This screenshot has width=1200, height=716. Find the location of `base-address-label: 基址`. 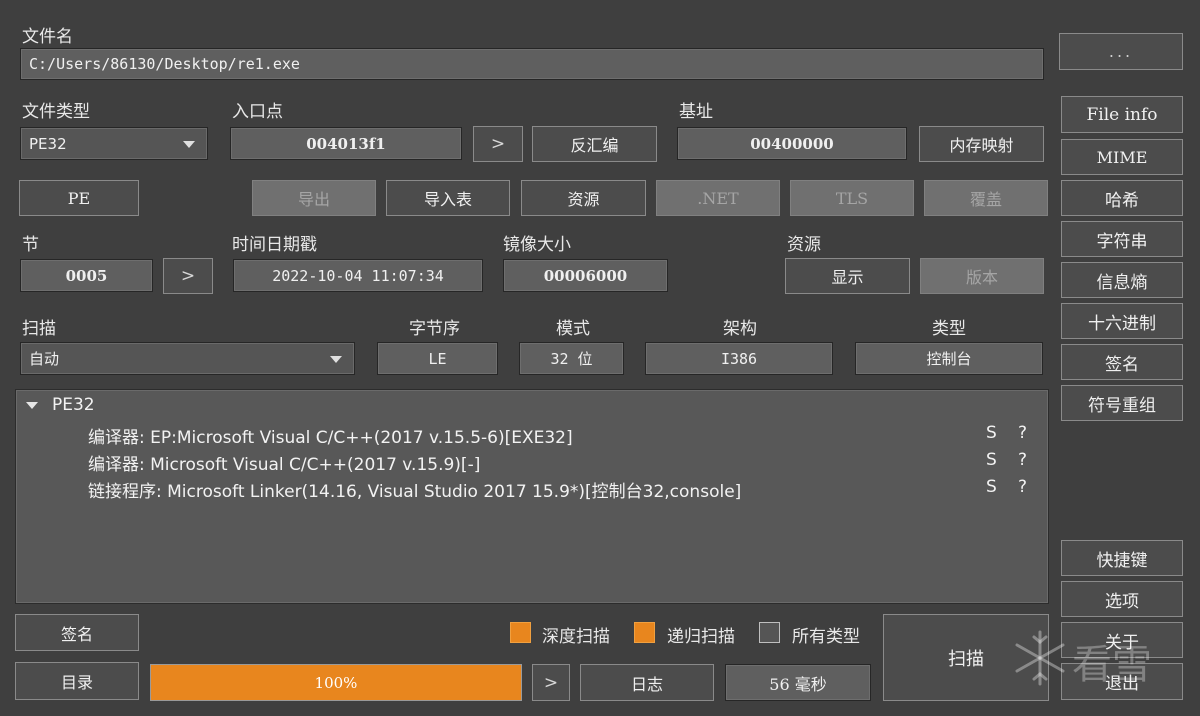

base-address-label: 基址 is located at coordinates (696, 112).